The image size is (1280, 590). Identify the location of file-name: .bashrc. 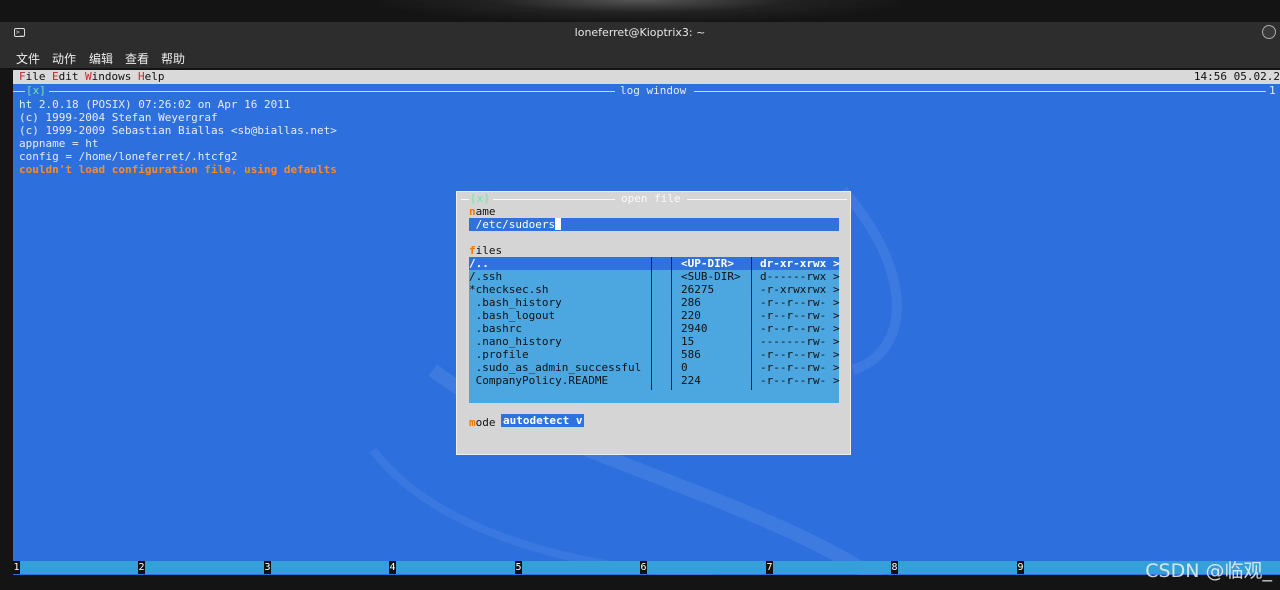
(495, 328).